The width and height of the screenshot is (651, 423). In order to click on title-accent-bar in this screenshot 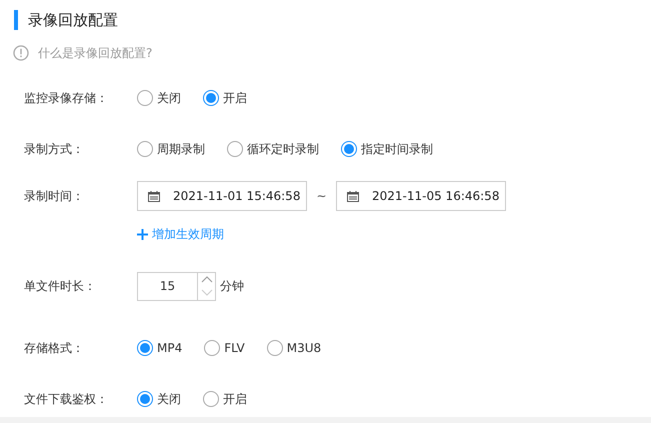, I will do `click(16, 20)`.